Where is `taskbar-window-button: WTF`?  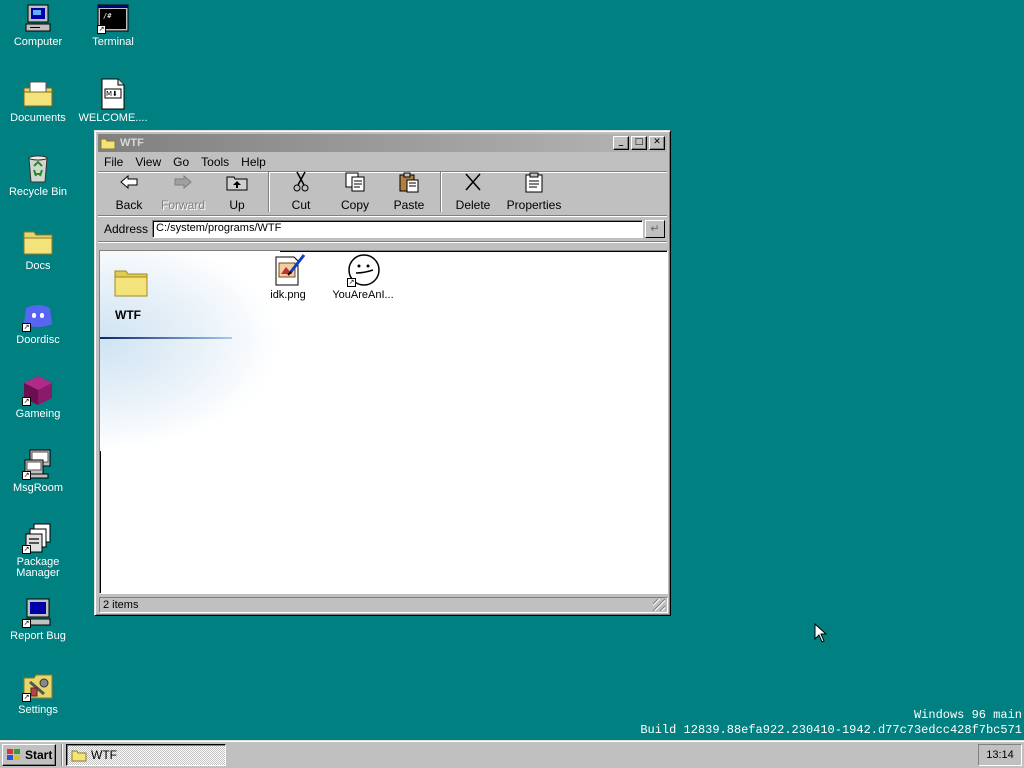 taskbar-window-button: WTF is located at coordinates (146, 754).